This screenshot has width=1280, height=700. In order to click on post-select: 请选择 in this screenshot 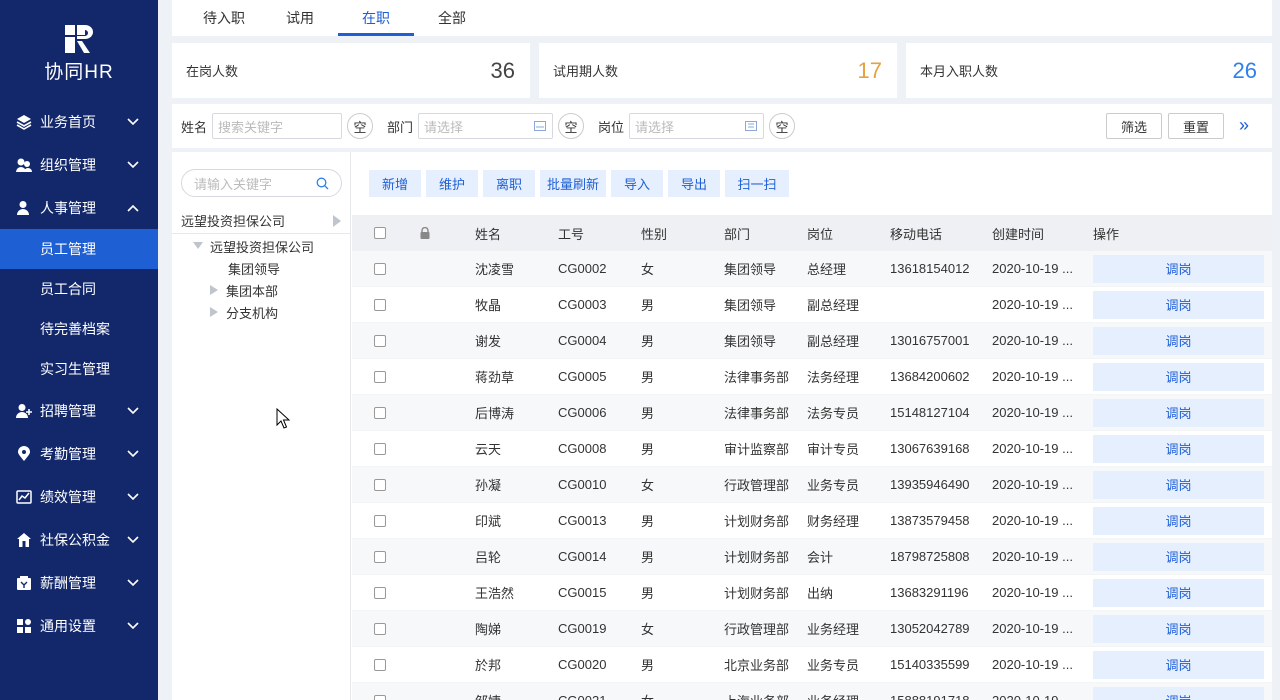, I will do `click(697, 126)`.